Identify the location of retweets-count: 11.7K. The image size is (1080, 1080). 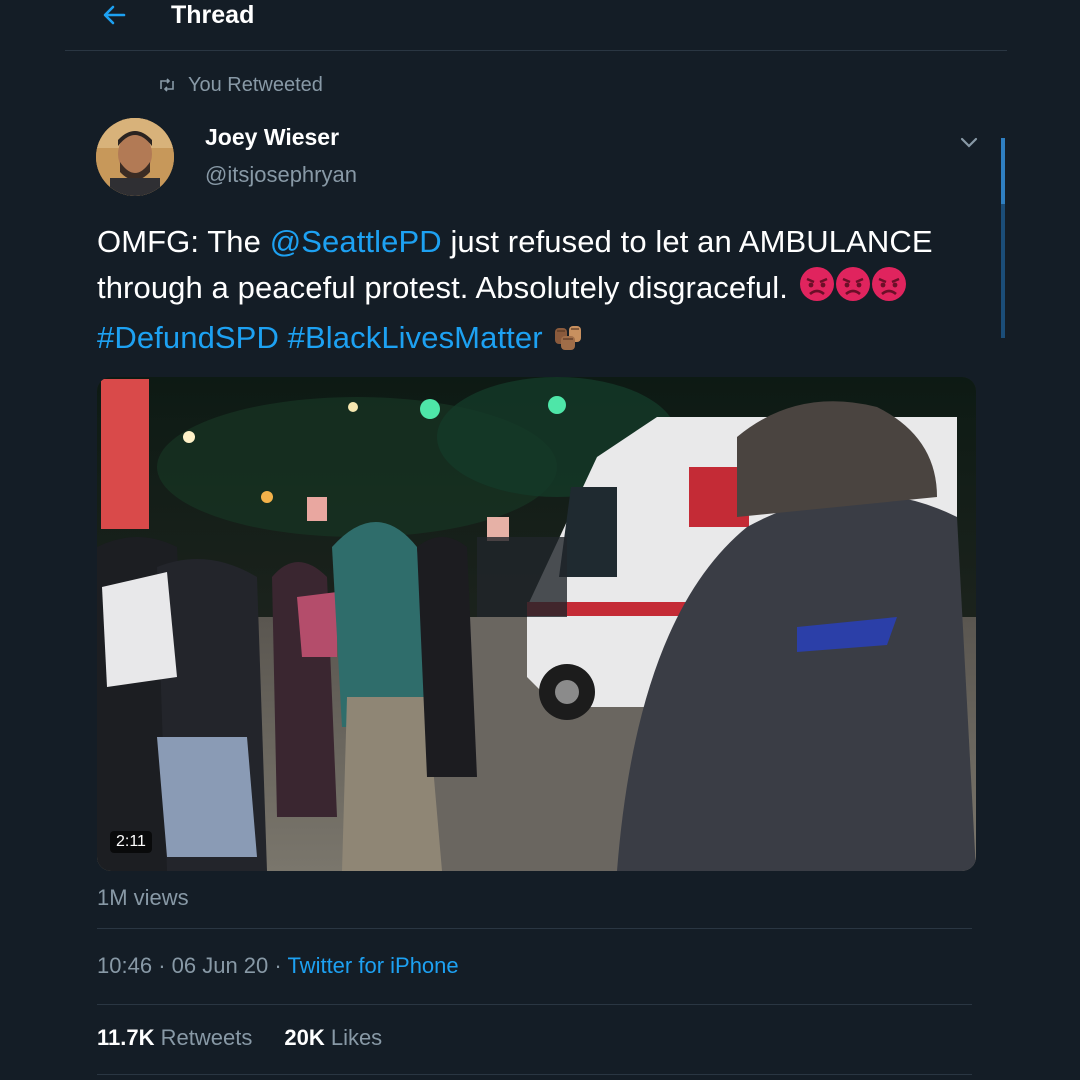
(126, 1037).